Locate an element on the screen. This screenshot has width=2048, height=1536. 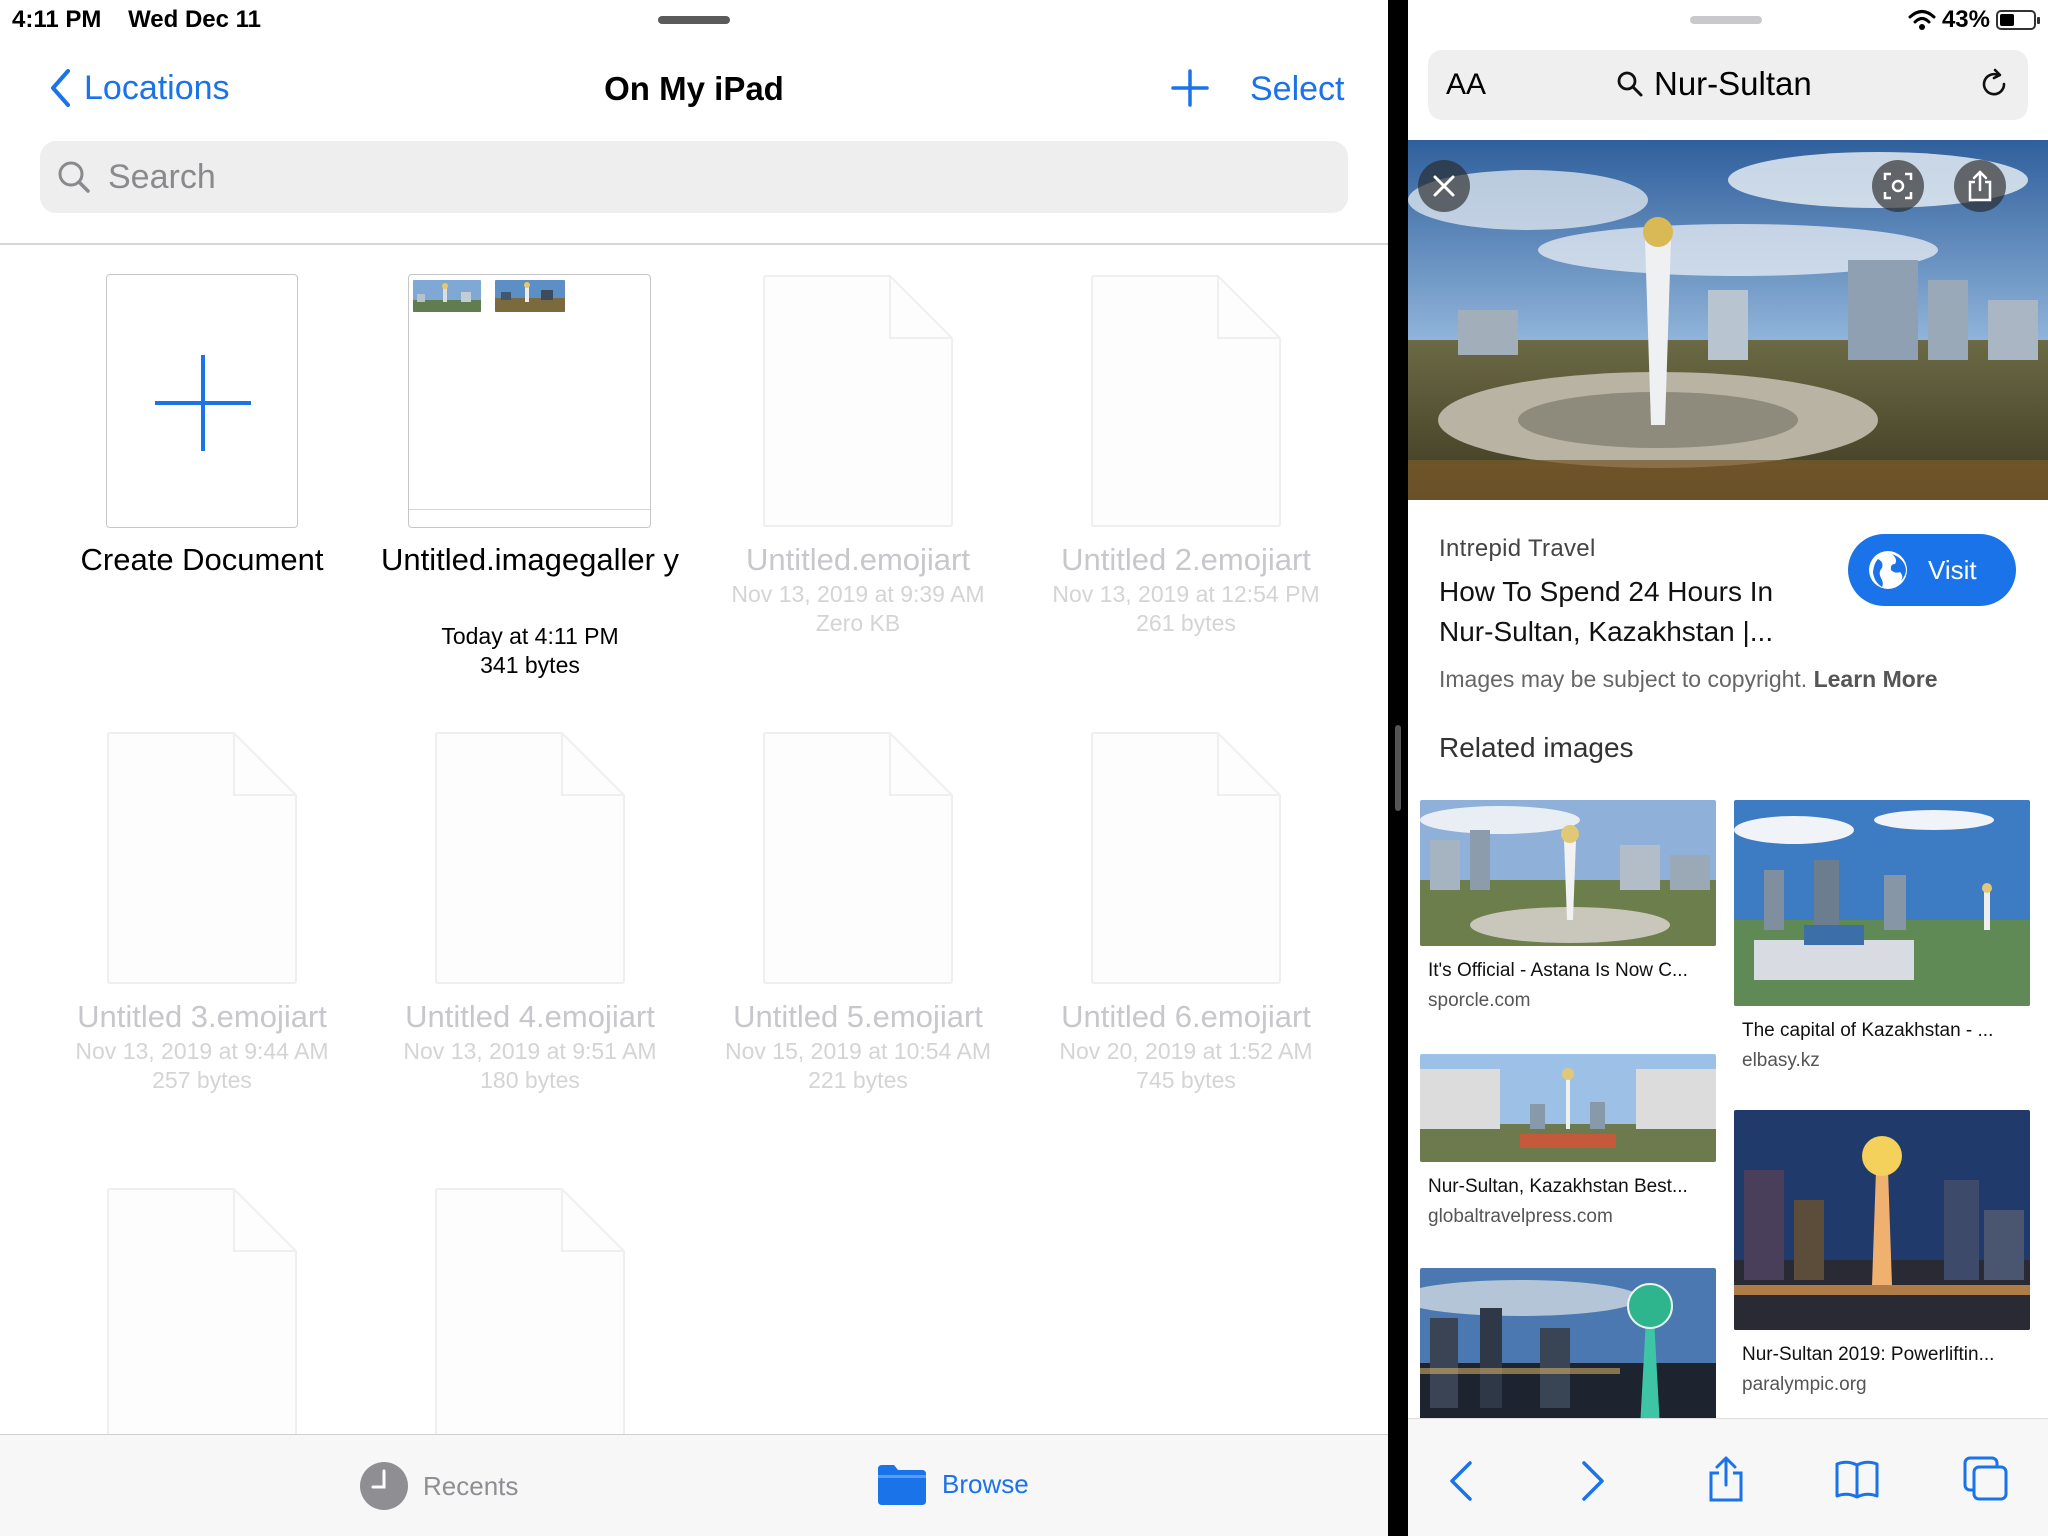
plus-icon is located at coordinates (203, 403).